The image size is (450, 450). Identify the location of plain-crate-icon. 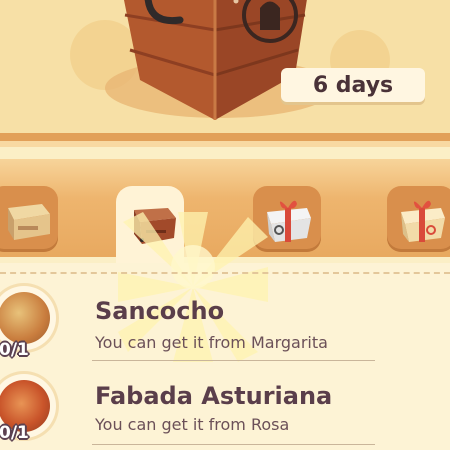
(29, 222).